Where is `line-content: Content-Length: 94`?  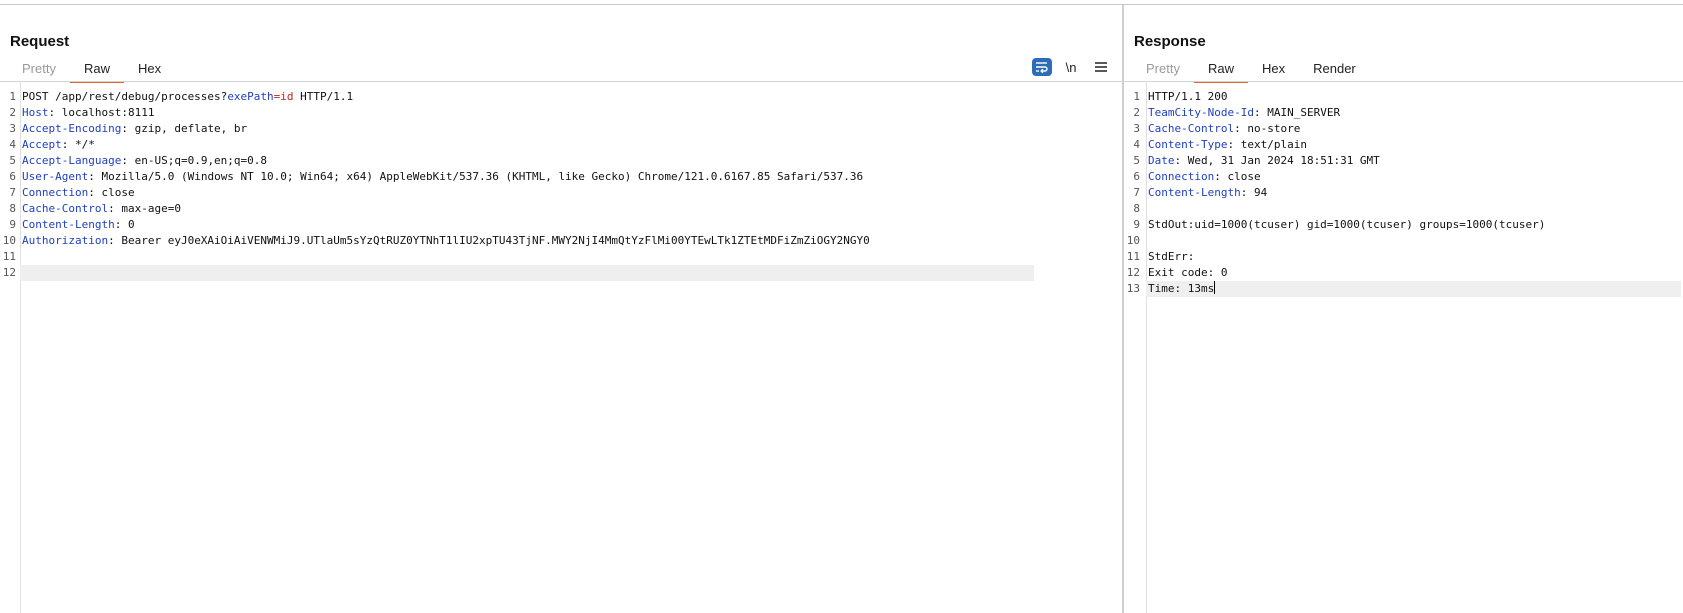
line-content: Content-Length: 94 is located at coordinates (1207, 193).